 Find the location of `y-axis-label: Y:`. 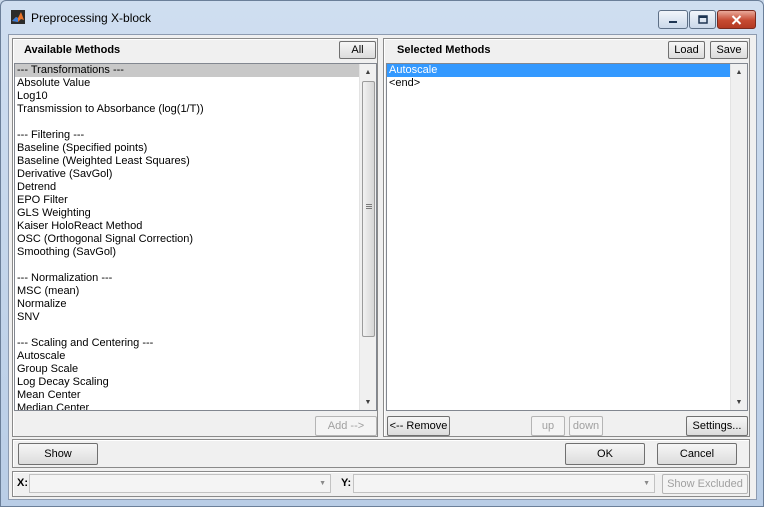

y-axis-label: Y: is located at coordinates (346, 483).